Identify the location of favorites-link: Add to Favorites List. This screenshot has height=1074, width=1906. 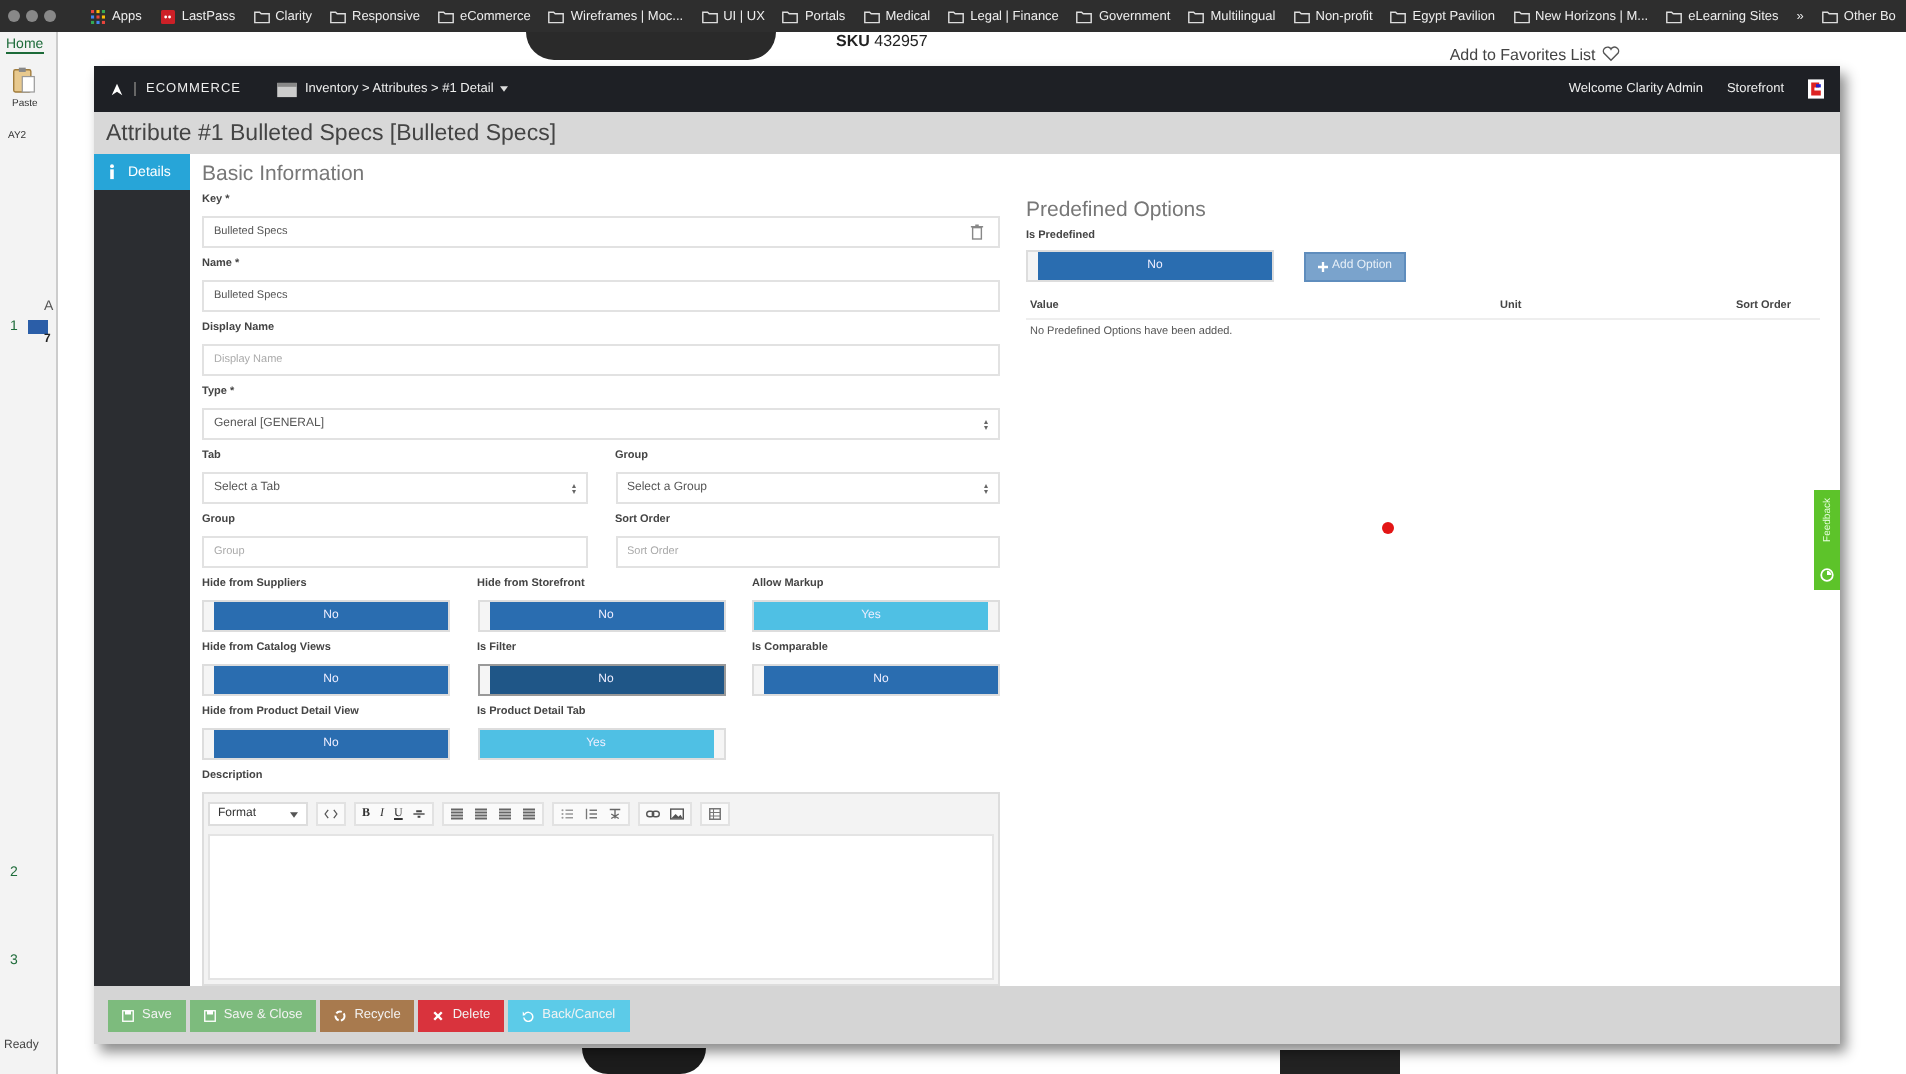
(1522, 55).